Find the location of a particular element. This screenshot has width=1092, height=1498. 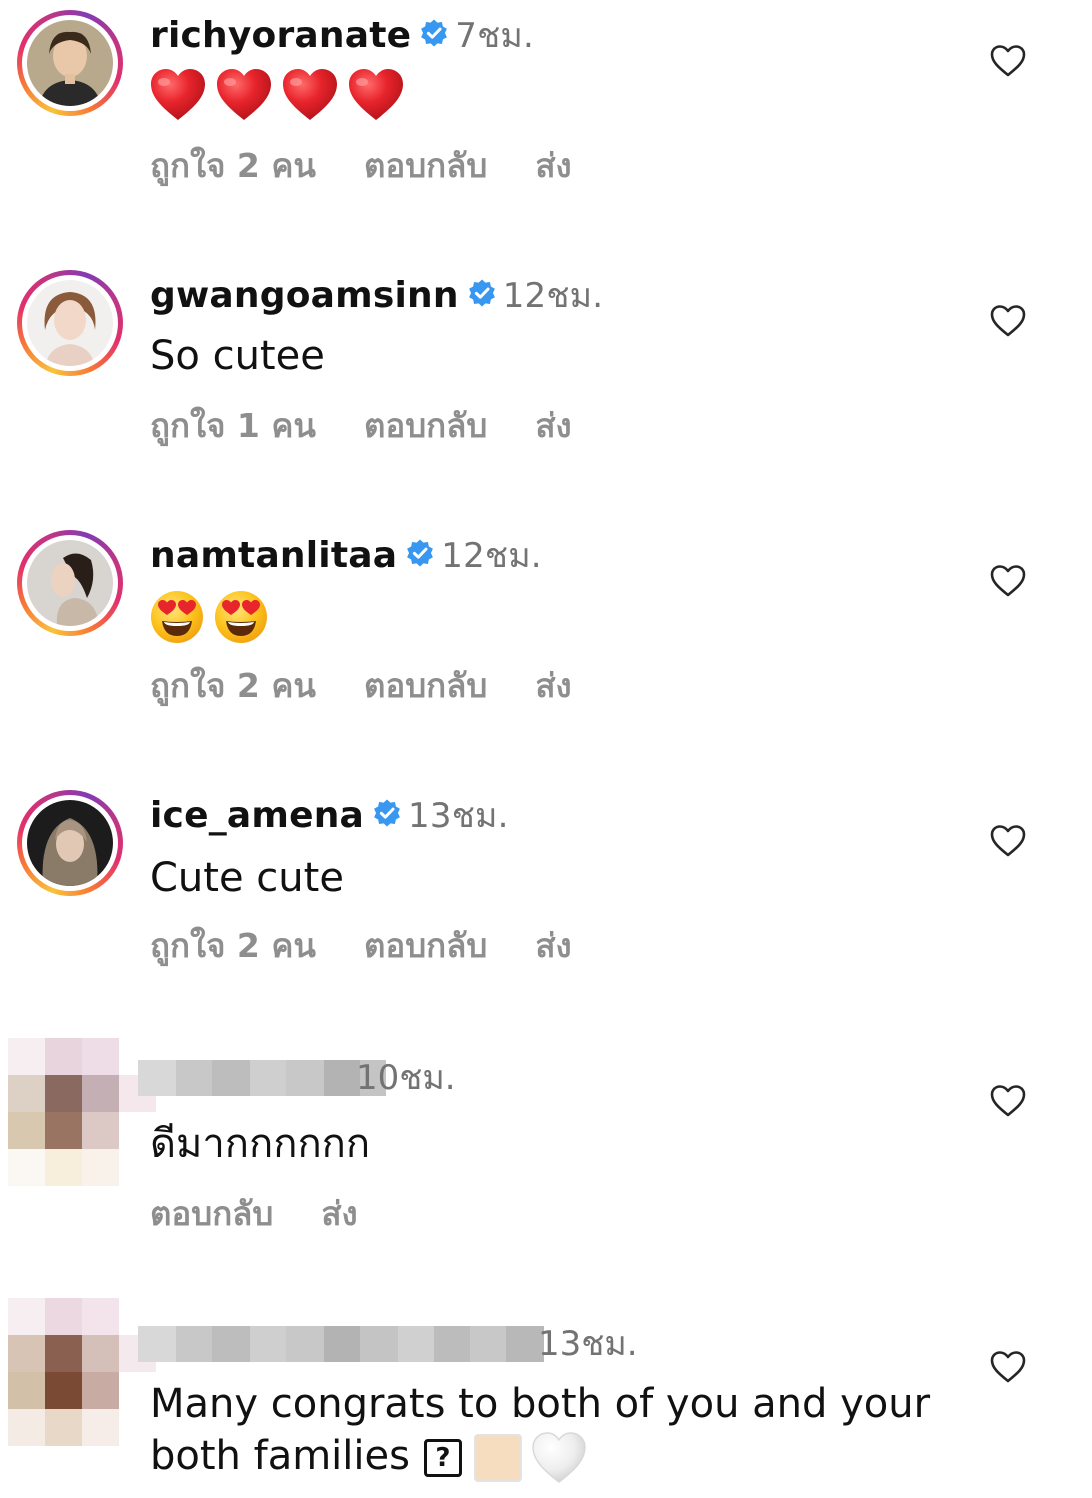

comment-text-line1: Many congrats to both of you and your is located at coordinates (540, 1404).